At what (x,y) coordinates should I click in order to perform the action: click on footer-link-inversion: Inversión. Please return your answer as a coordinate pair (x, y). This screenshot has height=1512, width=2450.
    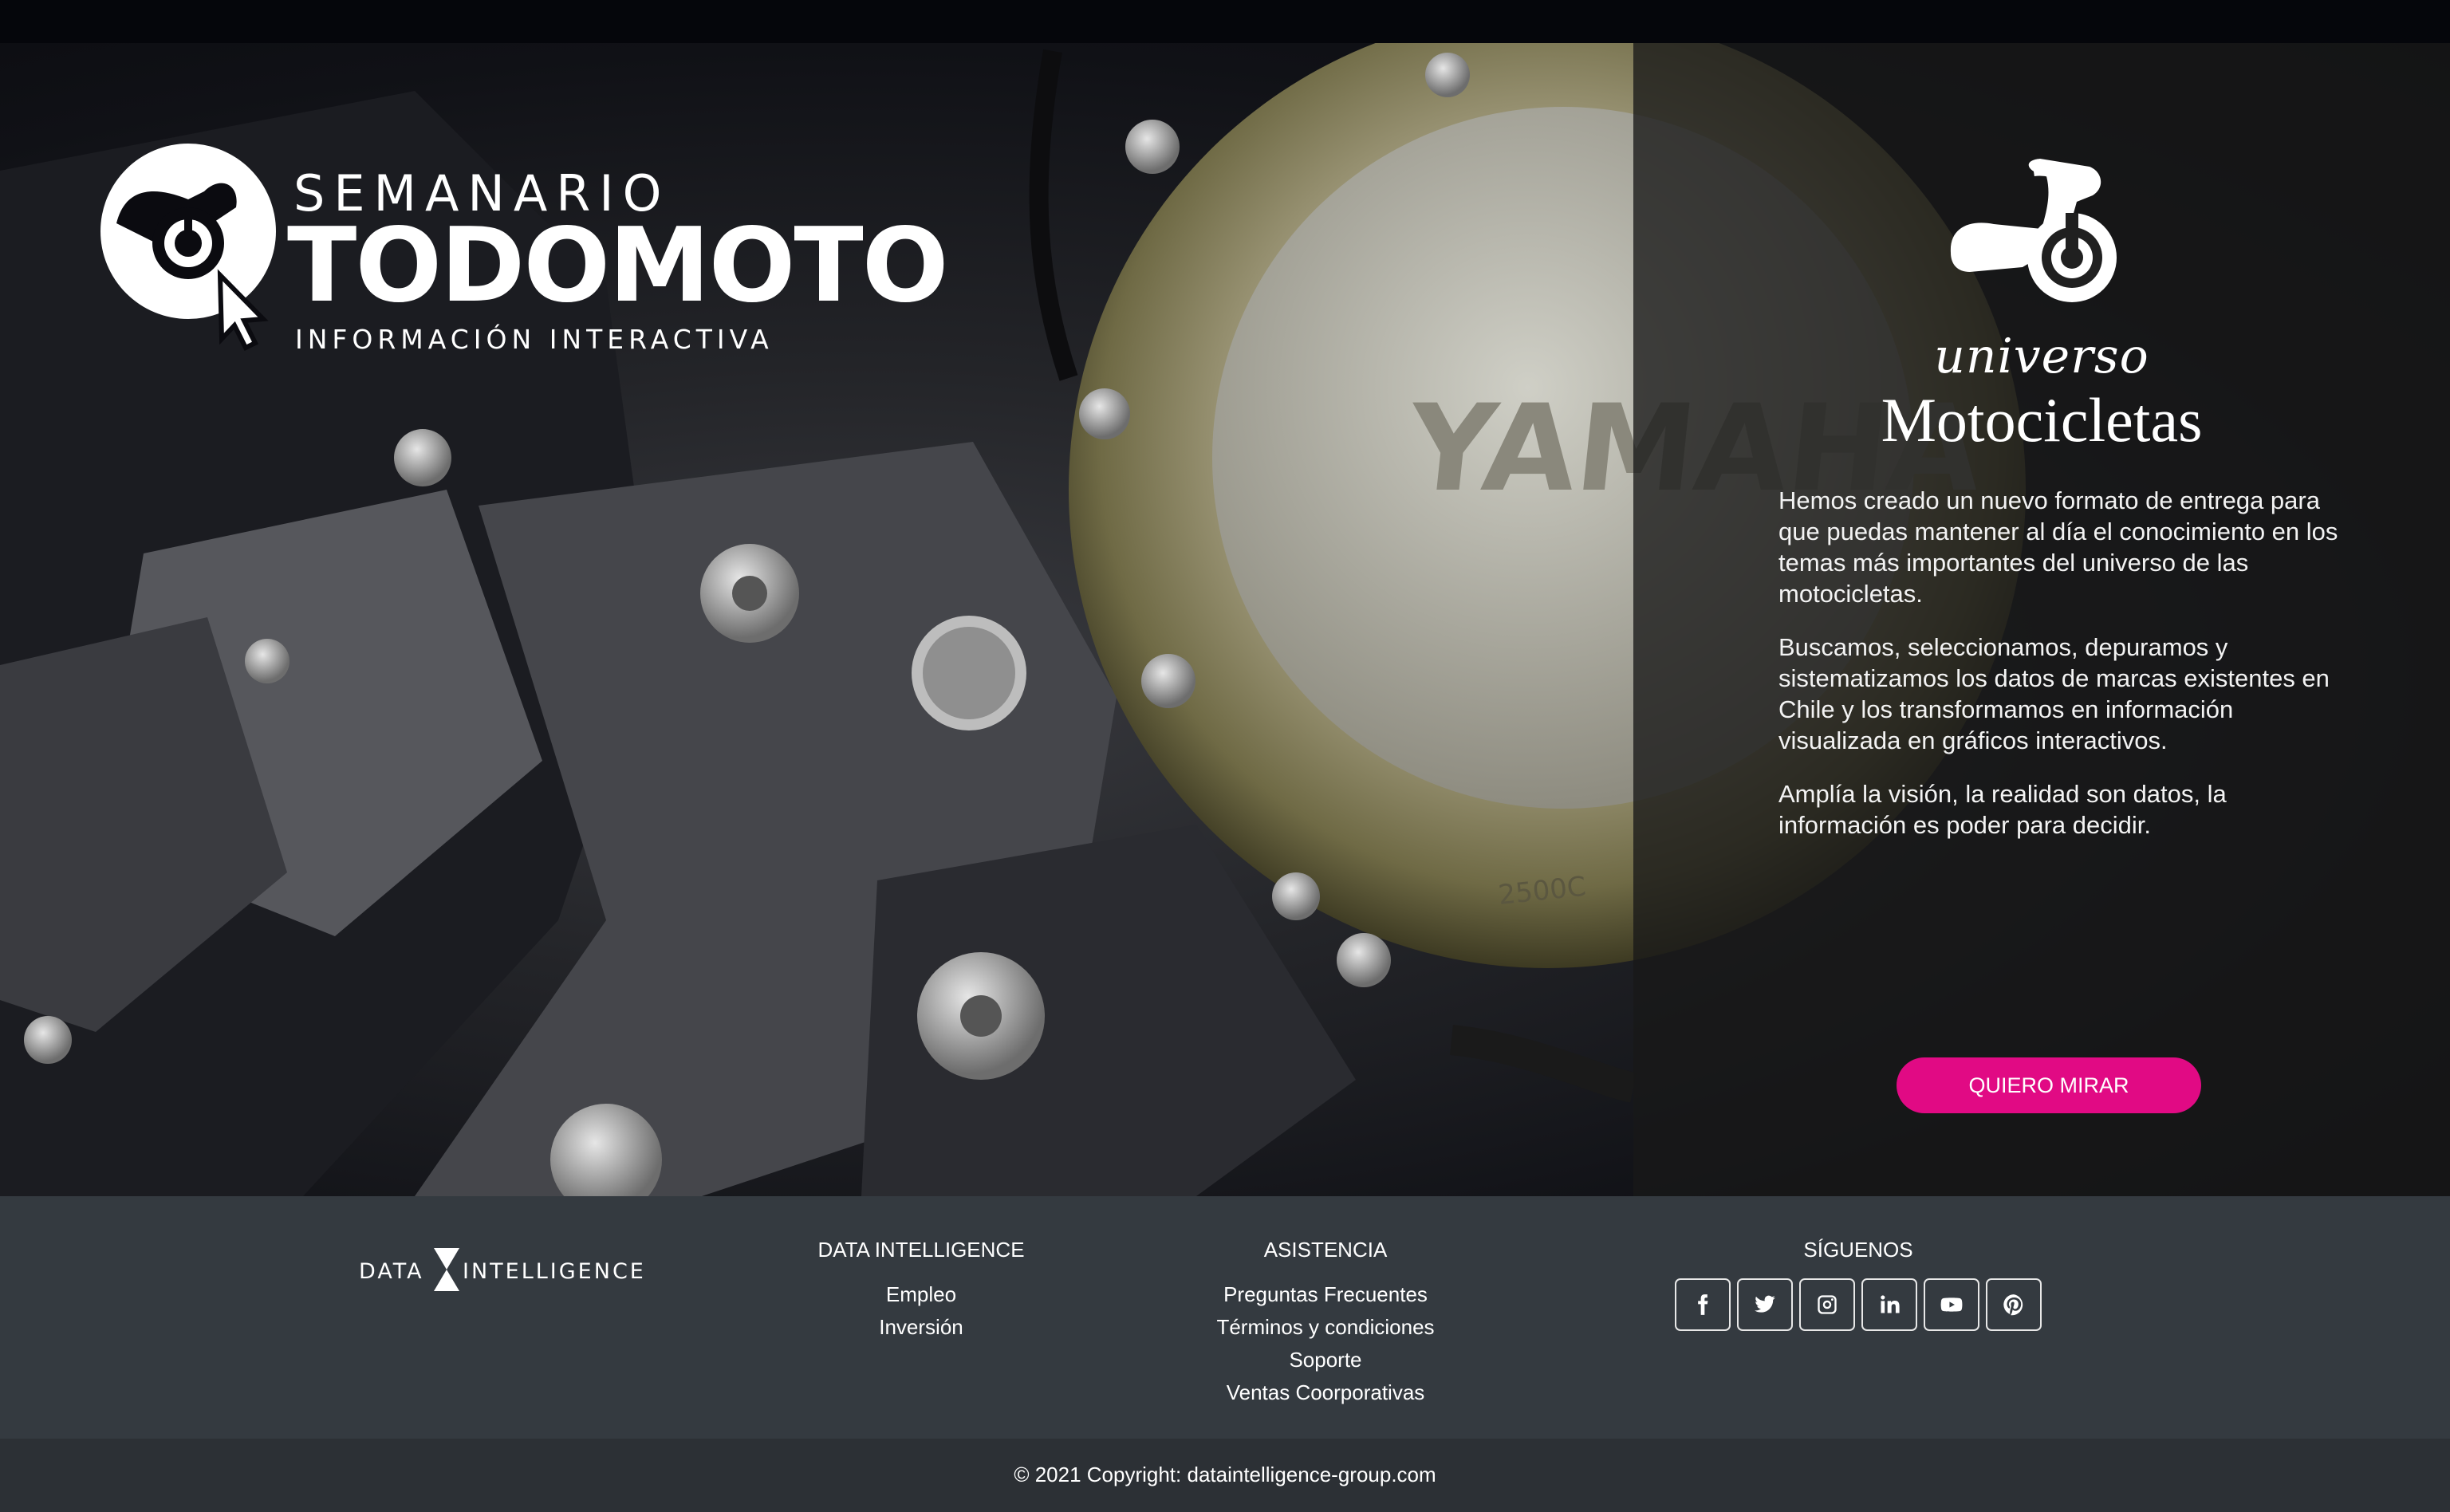
    Looking at the image, I should click on (921, 1327).